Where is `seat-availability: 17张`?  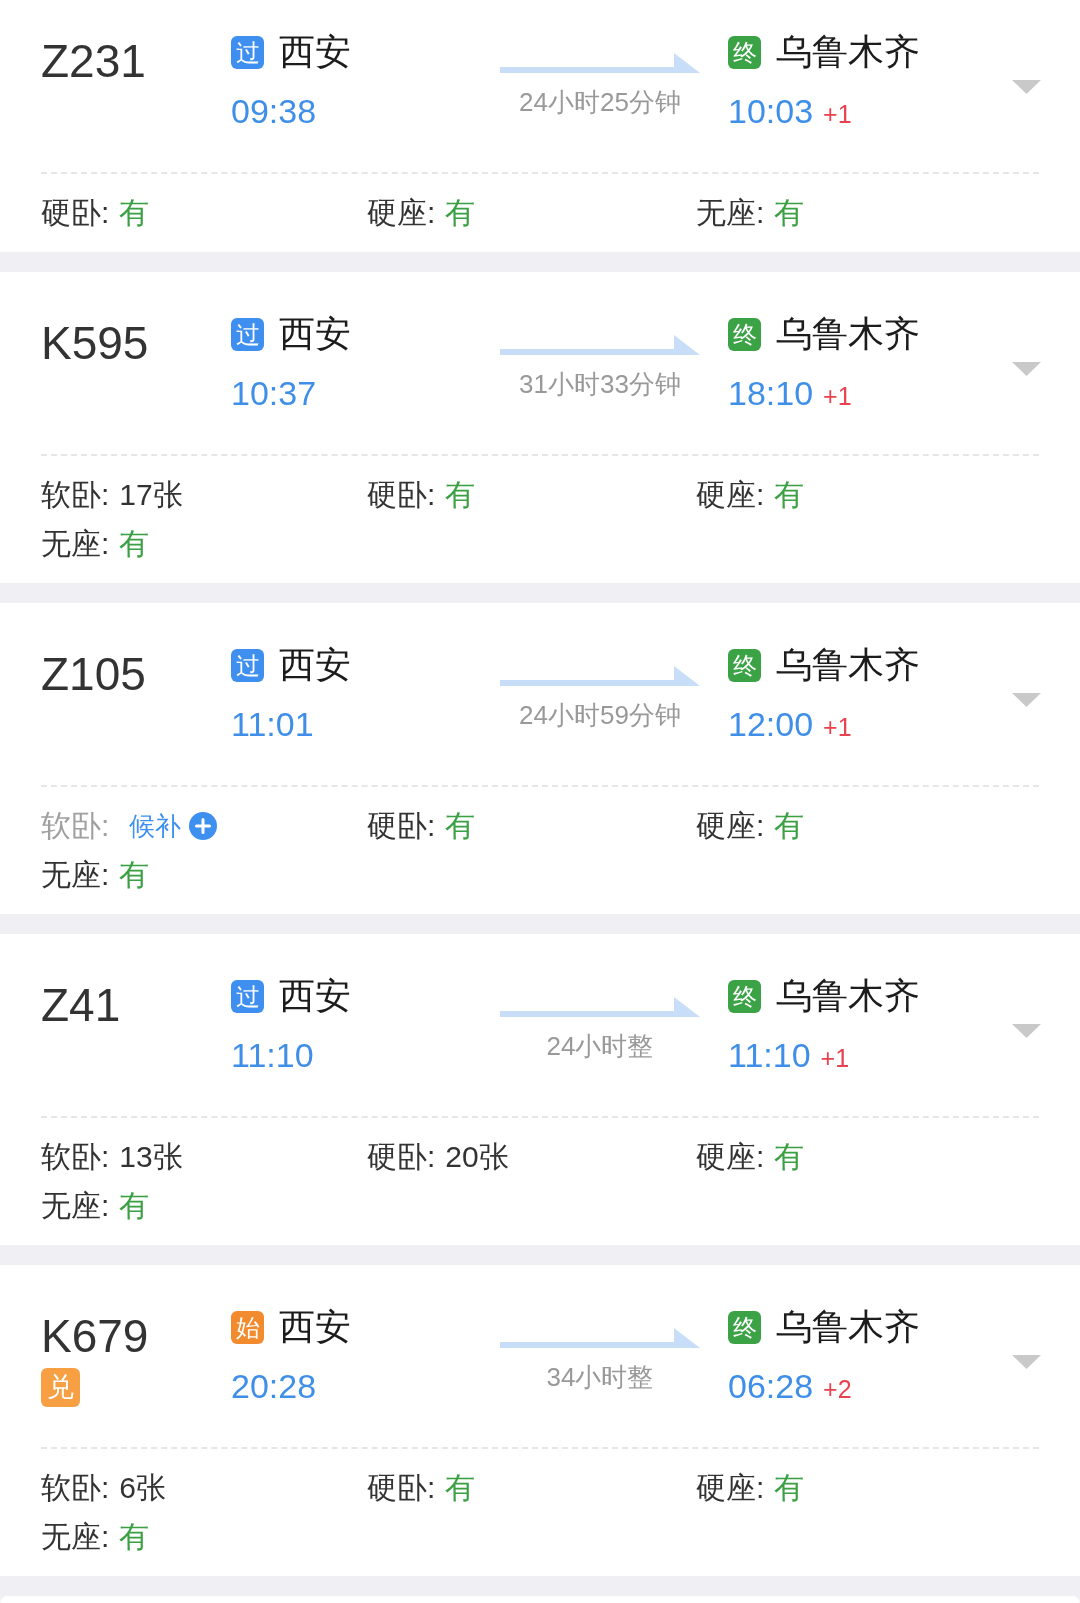
seat-availability: 17张 is located at coordinates (151, 494).